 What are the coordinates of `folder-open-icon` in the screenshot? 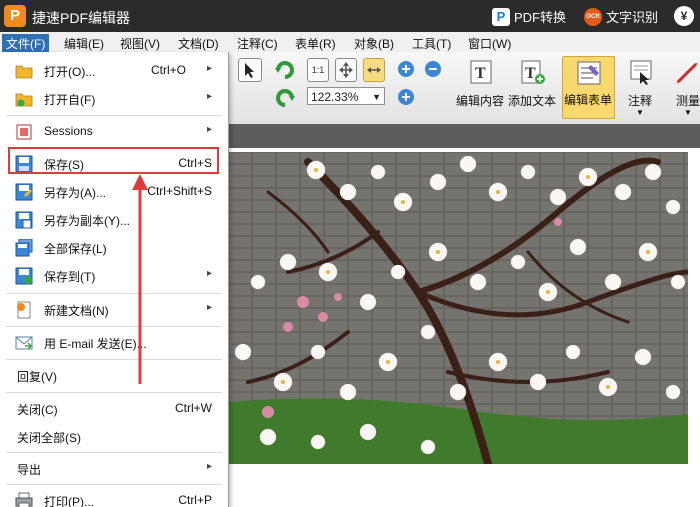 It's located at (24, 72).